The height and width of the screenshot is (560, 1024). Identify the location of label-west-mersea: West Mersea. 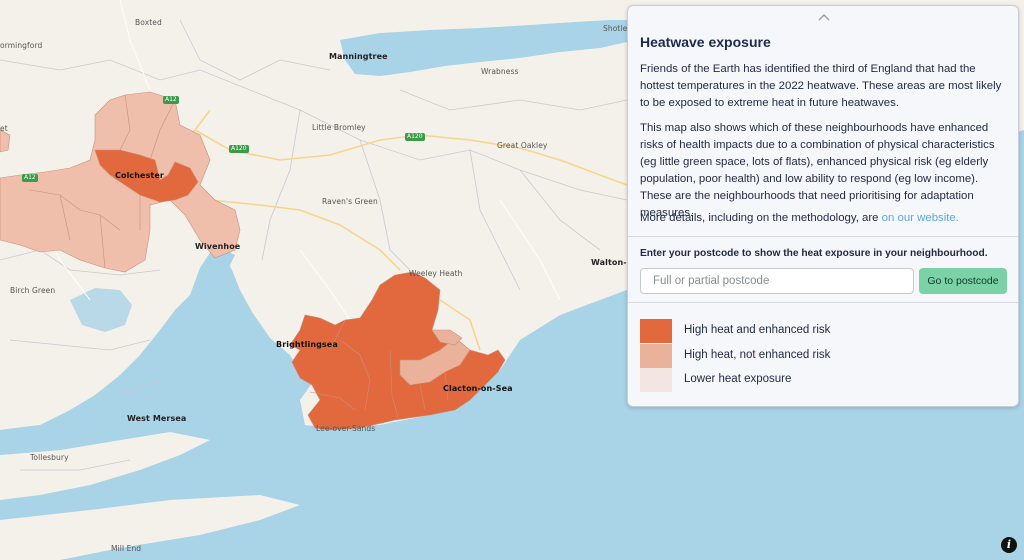
(157, 418).